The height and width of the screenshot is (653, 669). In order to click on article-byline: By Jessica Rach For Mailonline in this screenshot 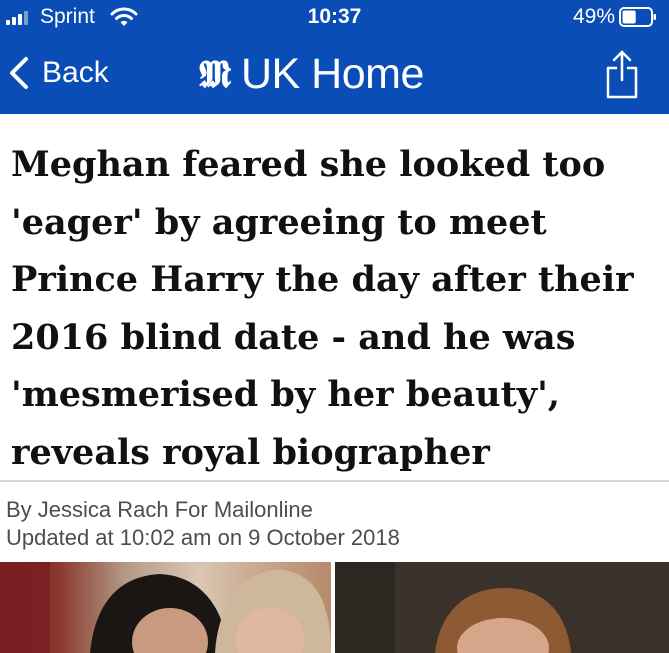, I will do `click(159, 509)`.